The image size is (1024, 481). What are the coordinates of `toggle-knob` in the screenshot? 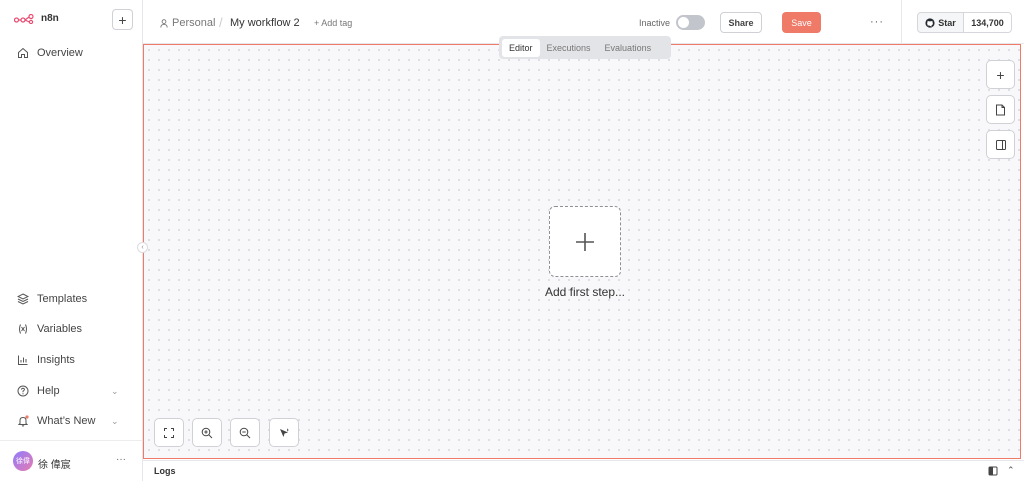 It's located at (683, 22).